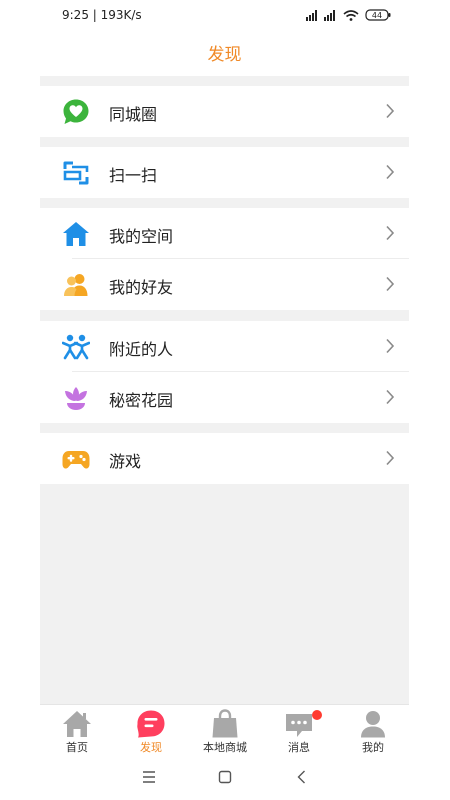 This screenshot has width=450, height=800. Describe the element at coordinates (225, 724) in the screenshot. I see `shopping-bag-icon` at that location.